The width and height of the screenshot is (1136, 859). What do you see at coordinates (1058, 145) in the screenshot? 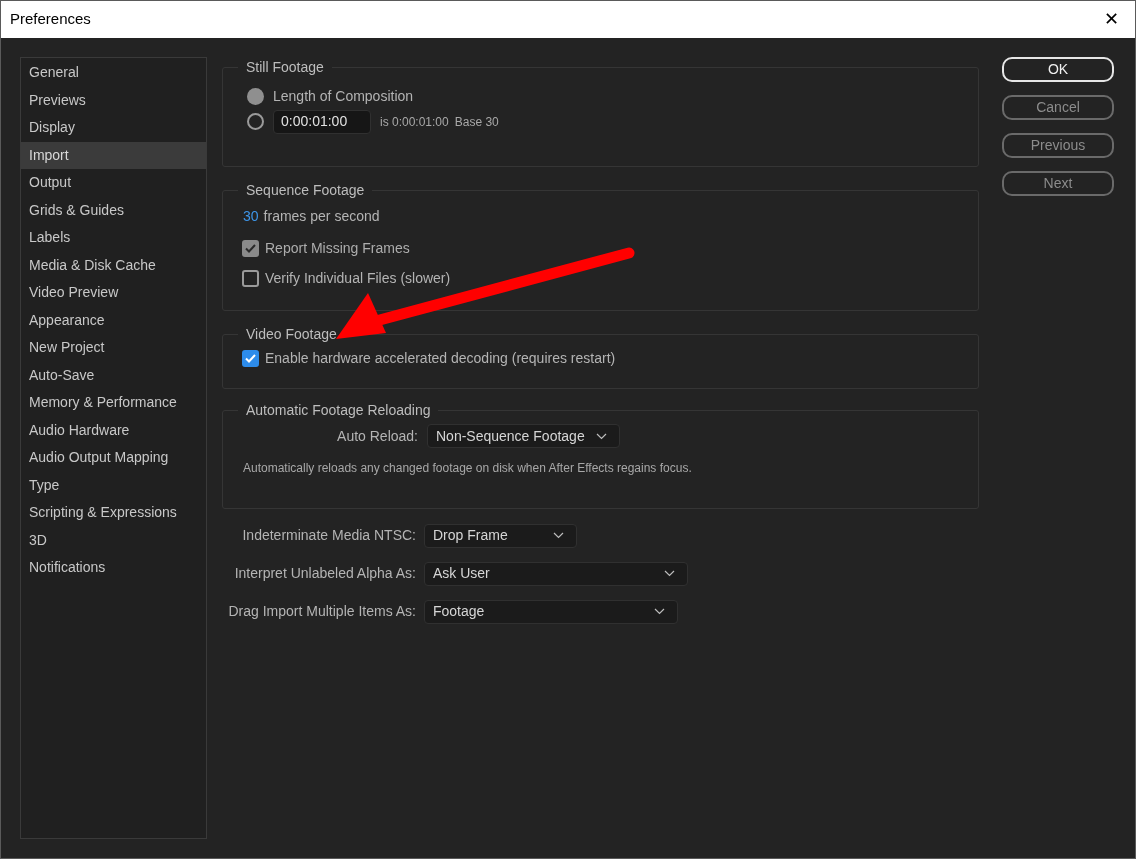
I see `dialog-button: Previous` at bounding box center [1058, 145].